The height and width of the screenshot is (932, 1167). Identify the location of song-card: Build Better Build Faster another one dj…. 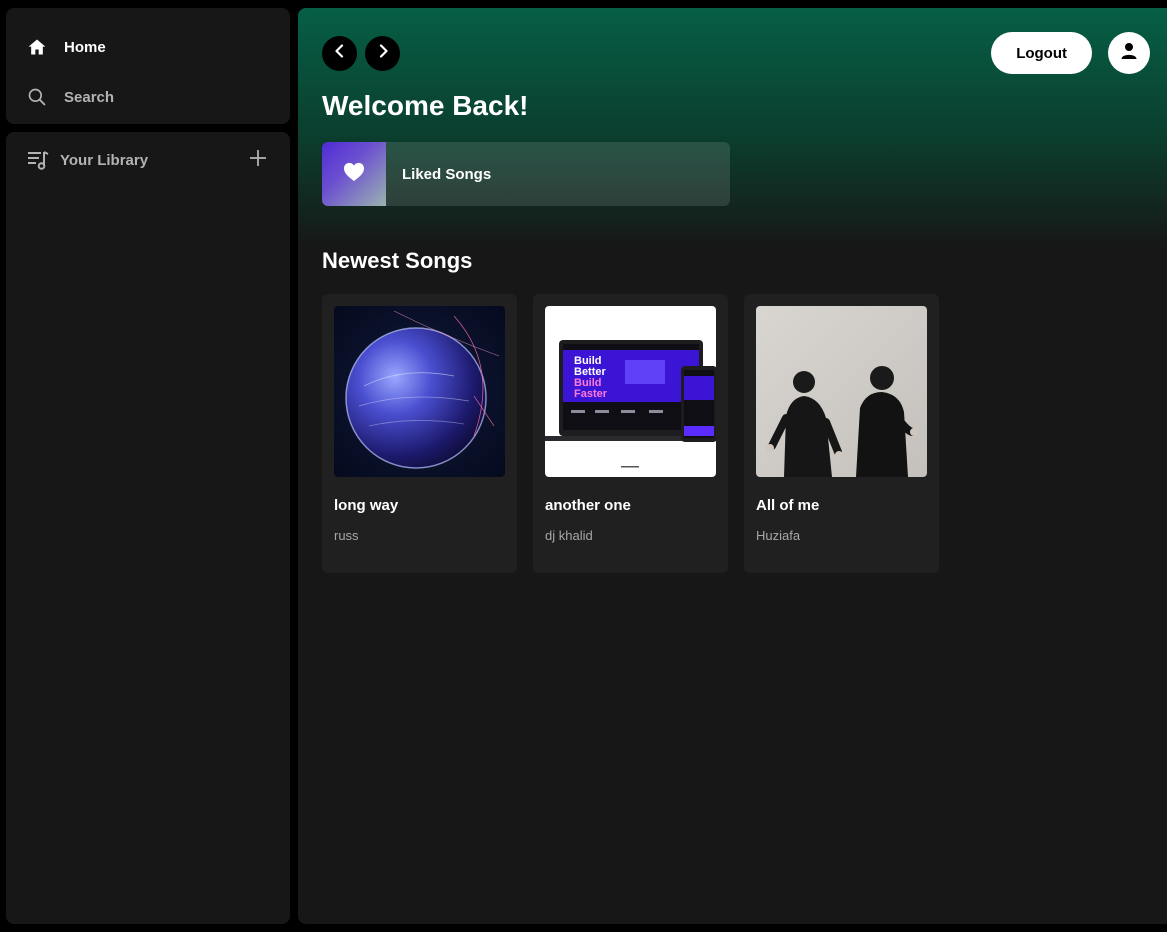
(630, 433).